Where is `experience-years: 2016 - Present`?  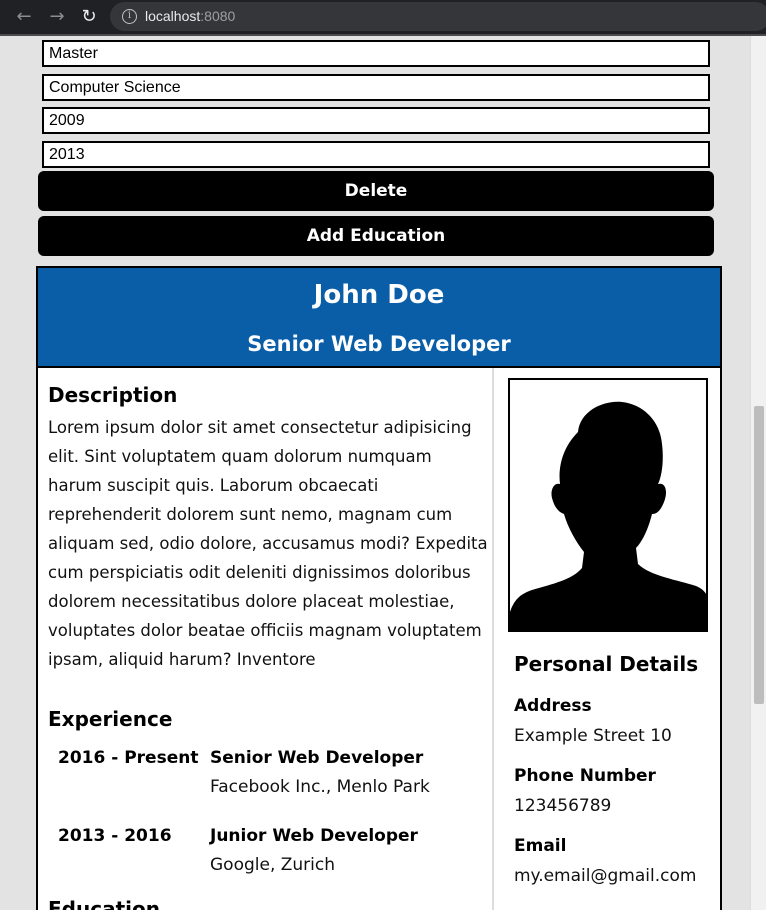 experience-years: 2016 - Present is located at coordinates (128, 758).